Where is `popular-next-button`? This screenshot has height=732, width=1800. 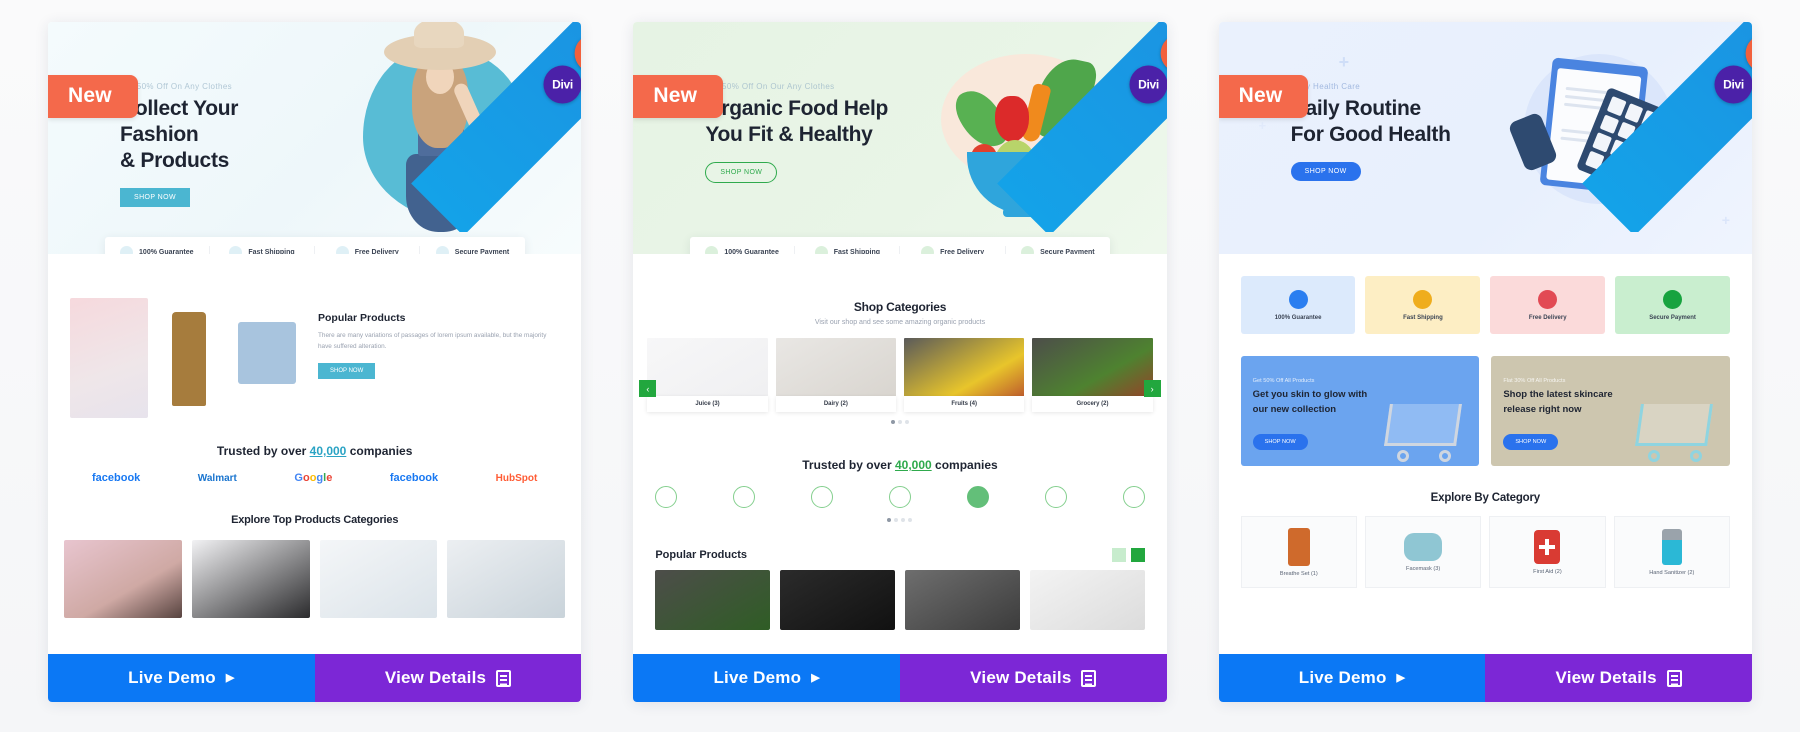 popular-next-button is located at coordinates (1137, 555).